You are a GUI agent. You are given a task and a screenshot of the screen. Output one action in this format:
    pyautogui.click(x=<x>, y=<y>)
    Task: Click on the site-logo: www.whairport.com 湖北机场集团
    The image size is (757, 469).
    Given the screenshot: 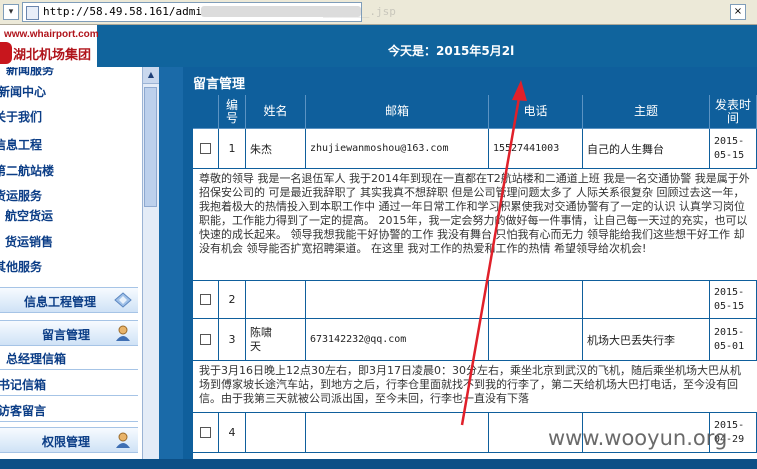 What is the action you would take?
    pyautogui.click(x=49, y=46)
    